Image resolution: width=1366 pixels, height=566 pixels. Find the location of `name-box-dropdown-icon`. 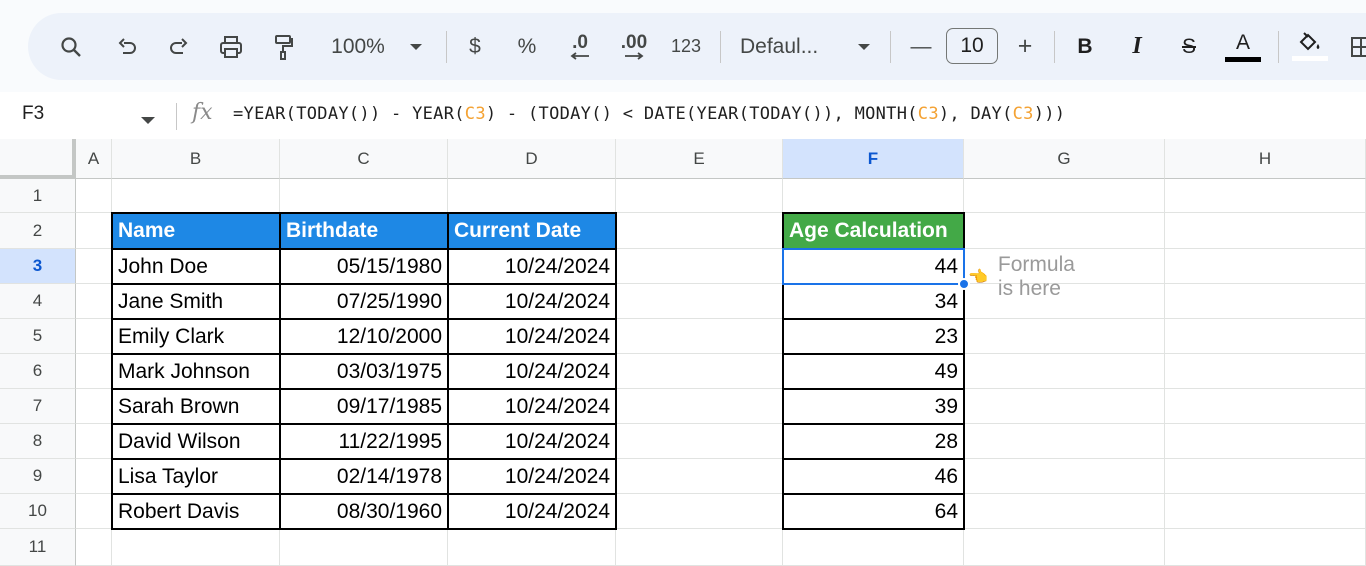

name-box-dropdown-icon is located at coordinates (148, 121).